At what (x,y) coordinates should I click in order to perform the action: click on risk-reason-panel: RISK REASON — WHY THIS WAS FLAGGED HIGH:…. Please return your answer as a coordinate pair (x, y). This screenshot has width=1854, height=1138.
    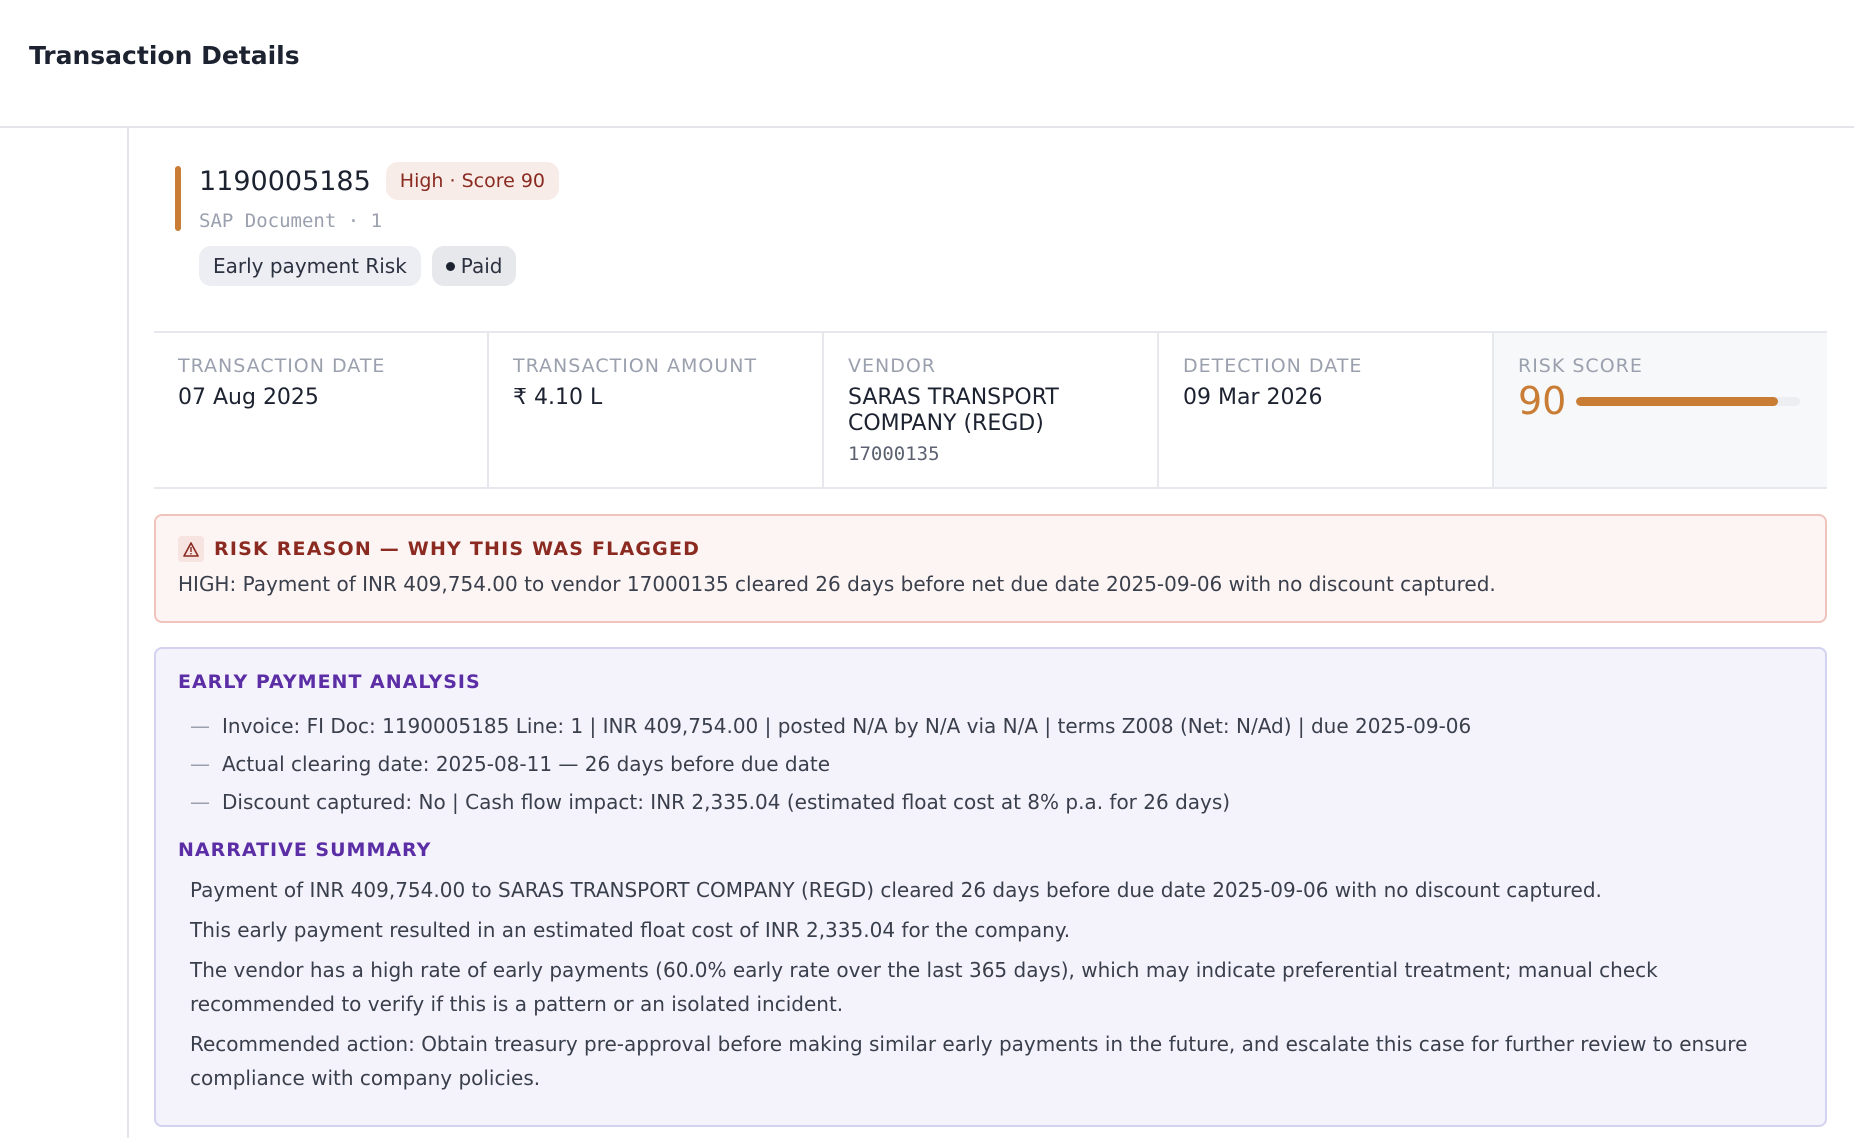
    Looking at the image, I should click on (990, 568).